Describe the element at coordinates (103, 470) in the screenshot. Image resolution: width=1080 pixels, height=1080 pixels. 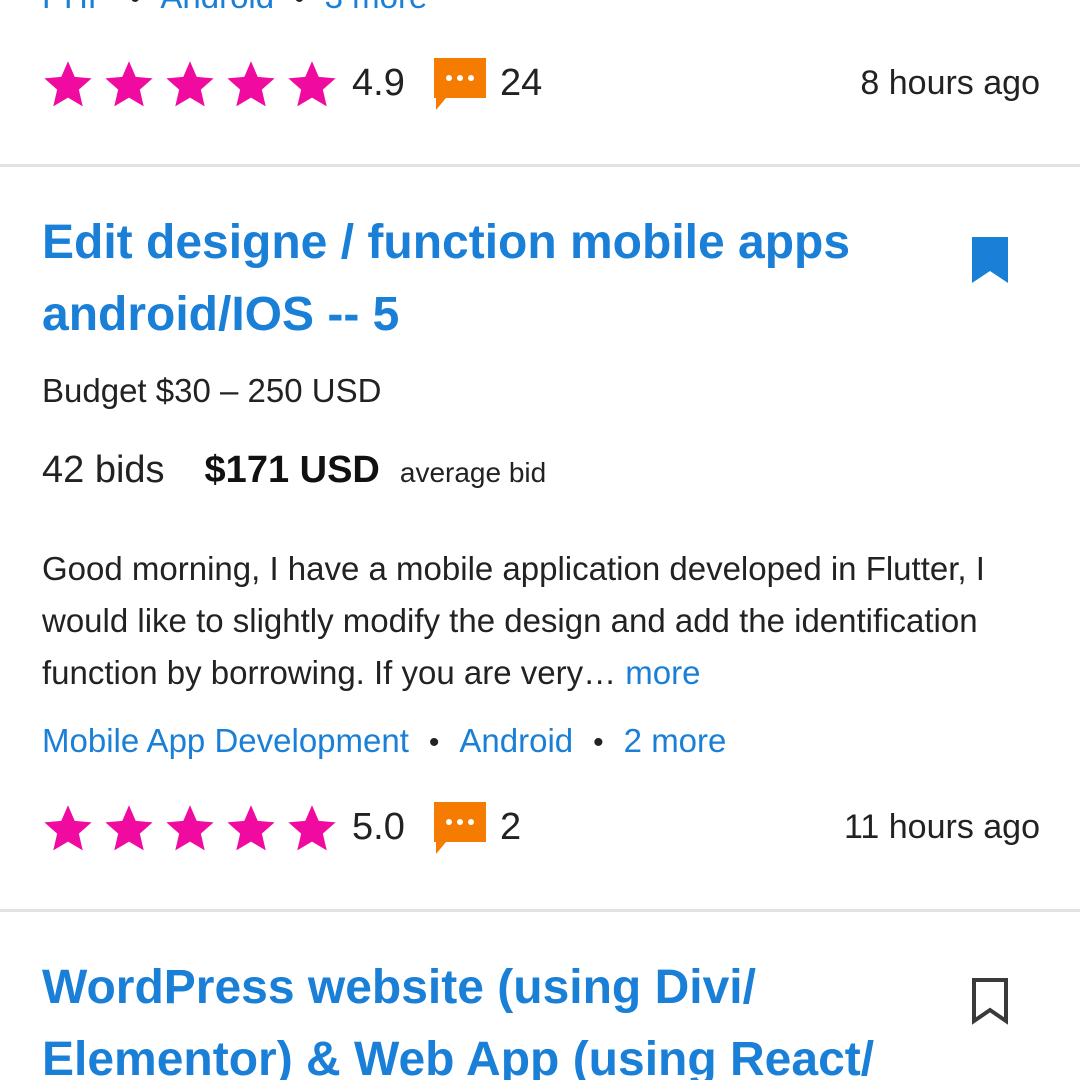
I see `bids-count: 42 bids` at that location.